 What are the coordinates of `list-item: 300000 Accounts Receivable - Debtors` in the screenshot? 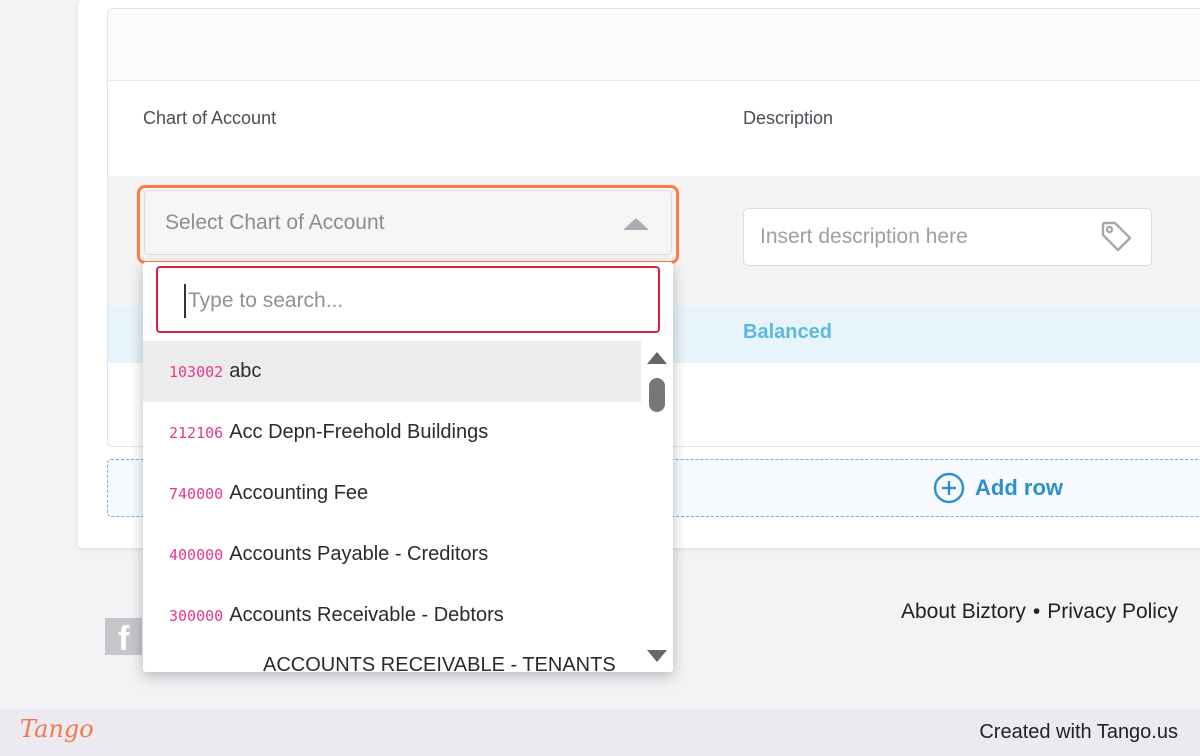 It's located at (392, 615).